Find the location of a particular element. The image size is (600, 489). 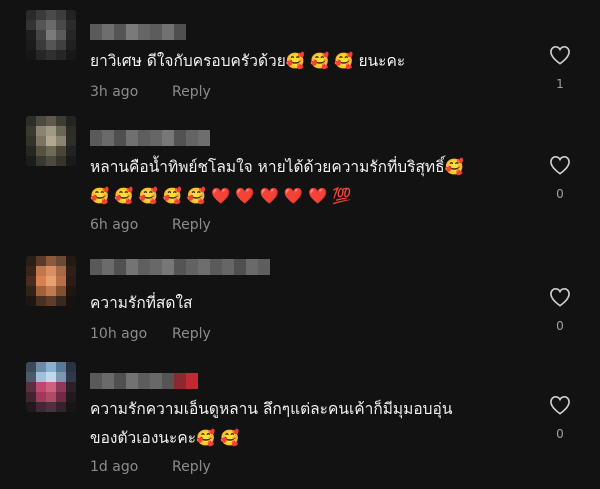

comment-timestamp: 6h ago is located at coordinates (114, 225).